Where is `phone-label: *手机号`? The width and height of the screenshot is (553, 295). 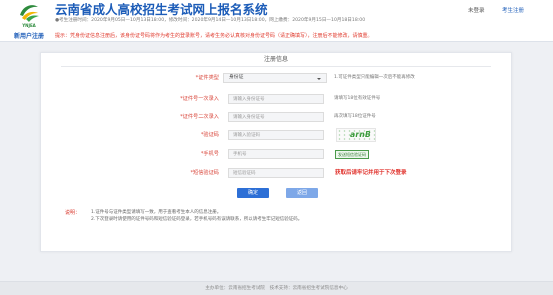
phone-label: *手机号 is located at coordinates (209, 154).